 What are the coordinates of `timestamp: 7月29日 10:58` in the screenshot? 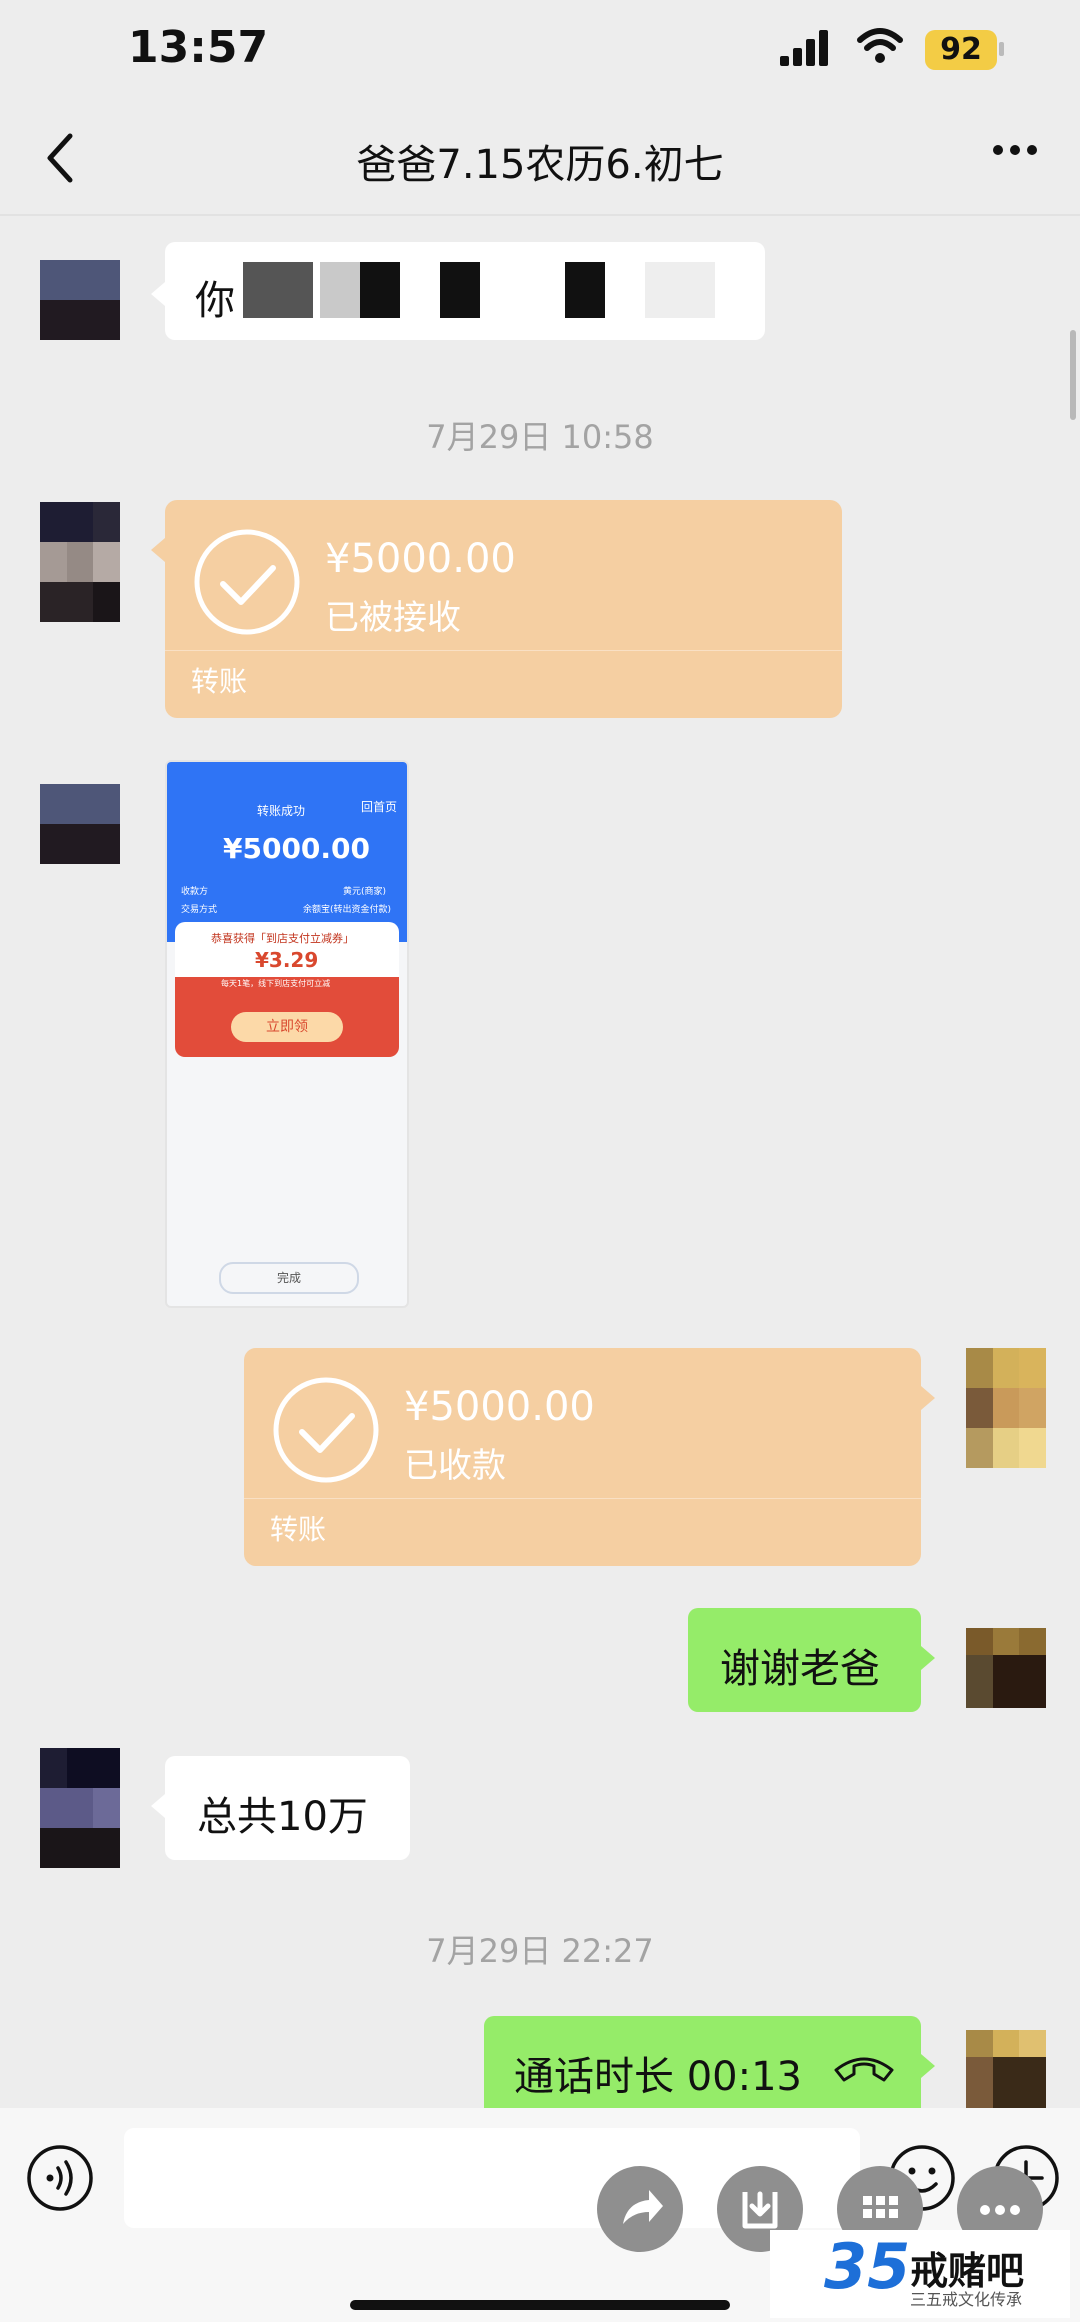 It's located at (540, 437).